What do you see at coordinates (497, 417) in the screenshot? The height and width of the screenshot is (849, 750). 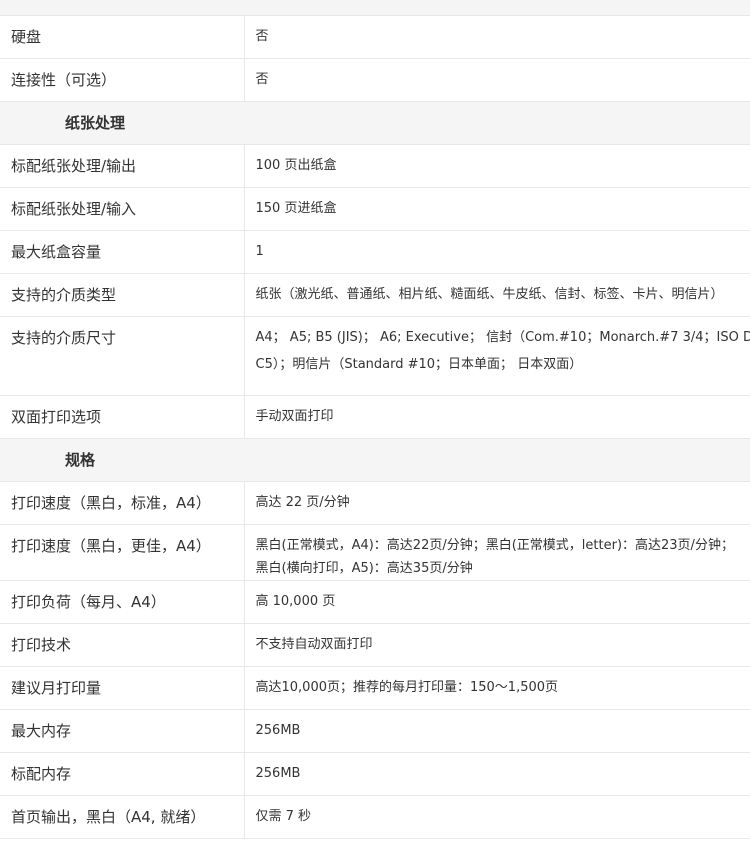 I see `spec-value: 手动双面打印` at bounding box center [497, 417].